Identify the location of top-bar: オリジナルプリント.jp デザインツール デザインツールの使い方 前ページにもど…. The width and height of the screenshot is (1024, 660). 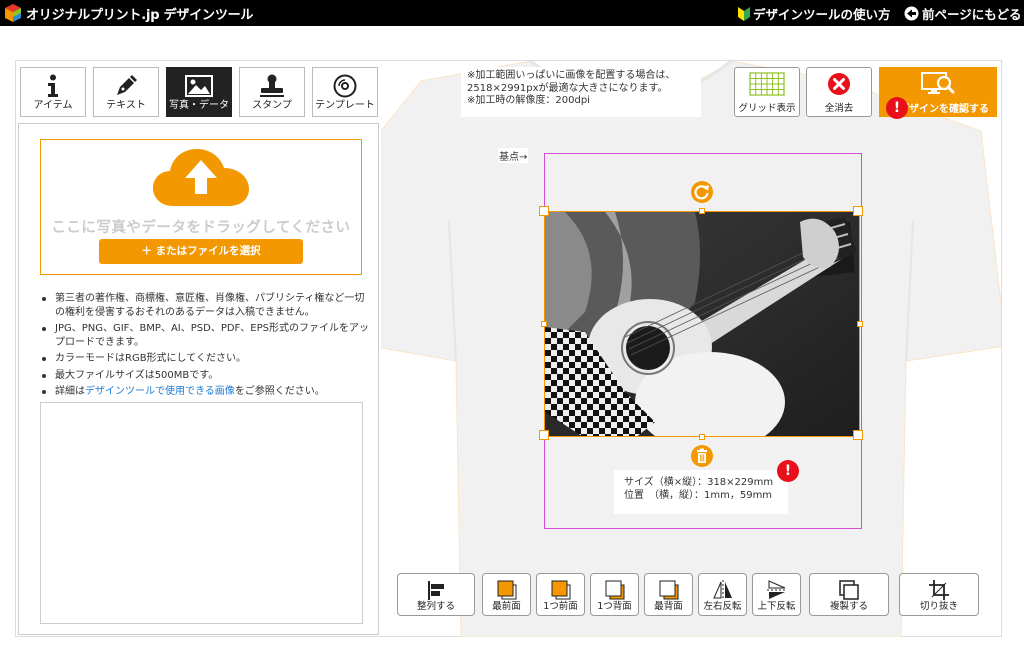
(512, 13).